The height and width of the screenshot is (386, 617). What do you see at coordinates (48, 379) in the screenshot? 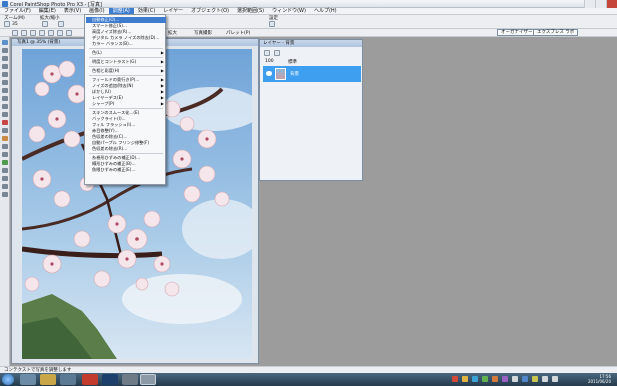
I see `taskbar-explorer-icon` at bounding box center [48, 379].